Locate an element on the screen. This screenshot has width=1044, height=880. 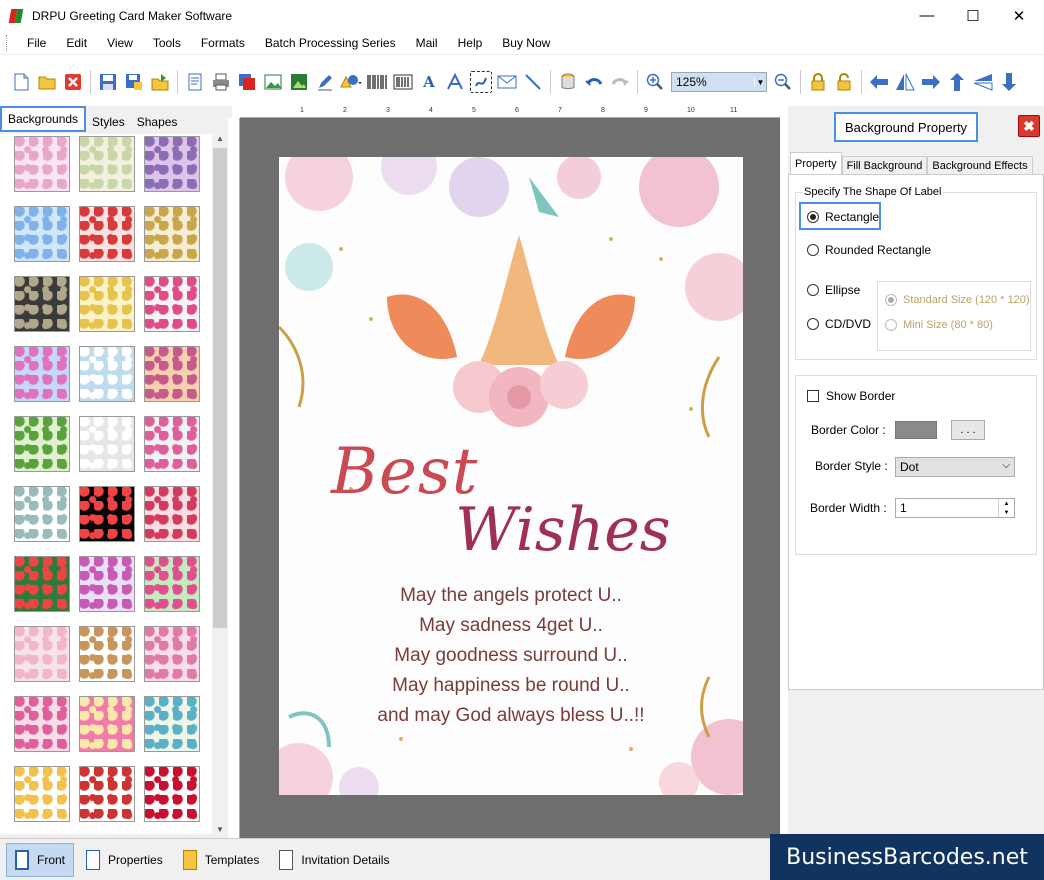
flip-vertical-icon is located at coordinates (983, 82).